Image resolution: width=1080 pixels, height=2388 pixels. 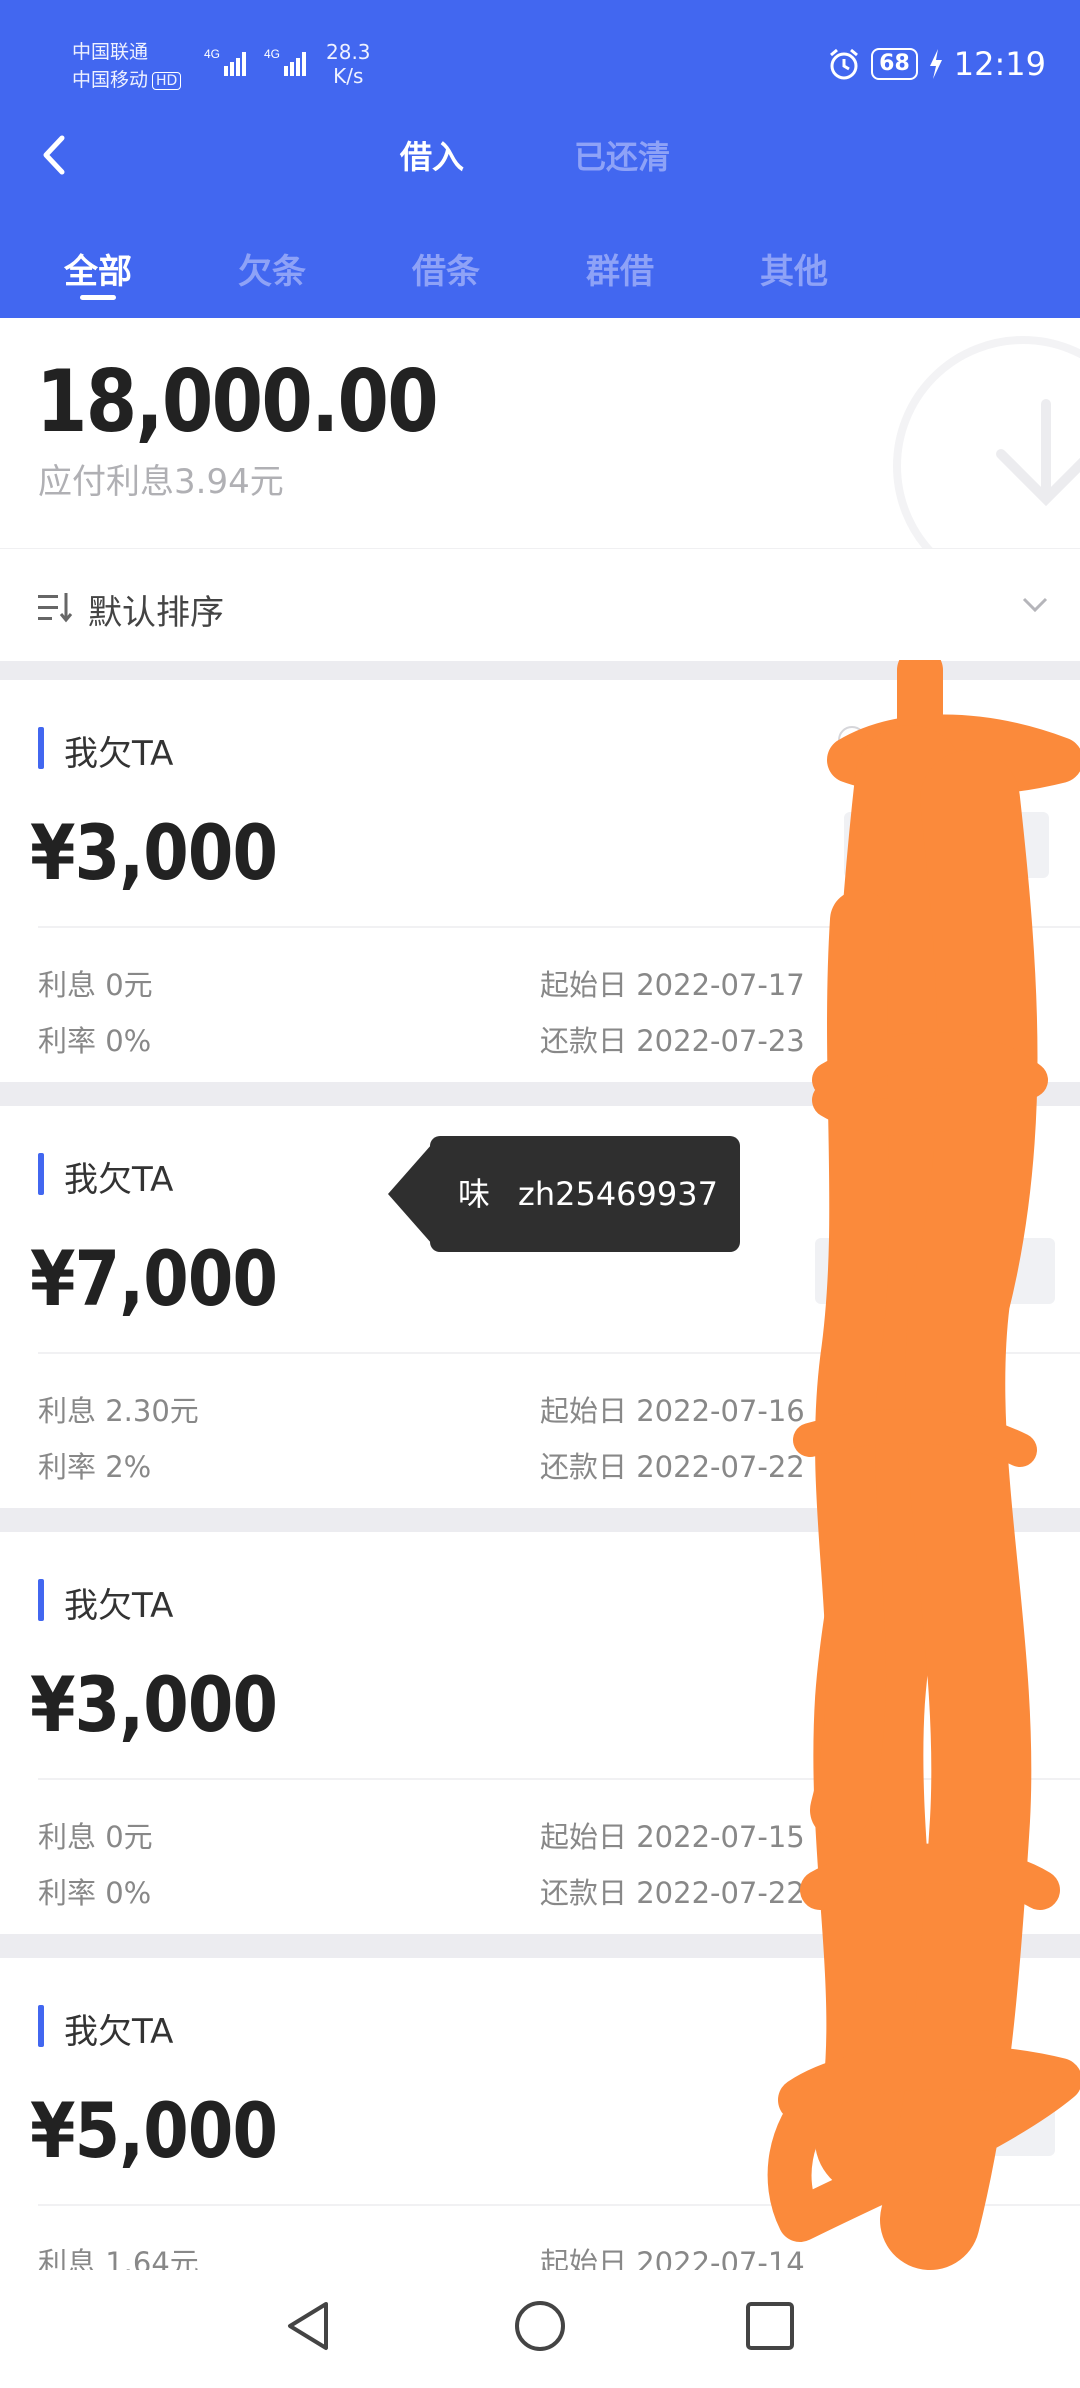 I want to click on download-circle-icon, so click(x=986, y=442).